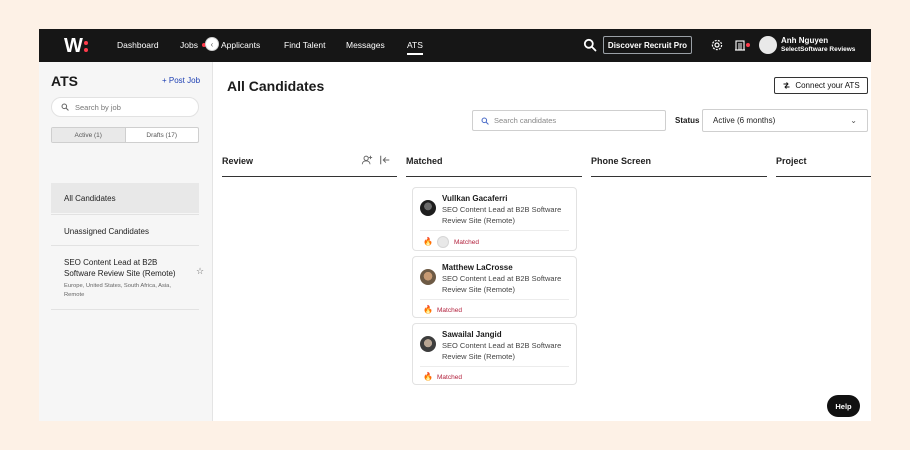 Image resolution: width=910 pixels, height=450 pixels. Describe the element at coordinates (744, 120) in the screenshot. I see `status-value: Active (6 months)` at that location.